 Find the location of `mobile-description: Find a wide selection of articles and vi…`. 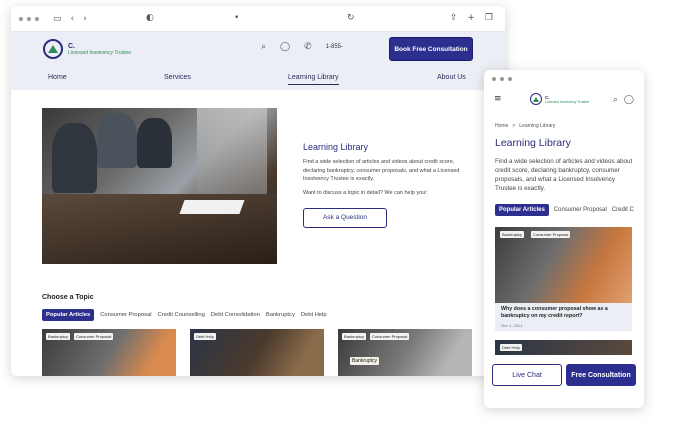

mobile-description: Find a wide selection of articles and vi… is located at coordinates (564, 175).